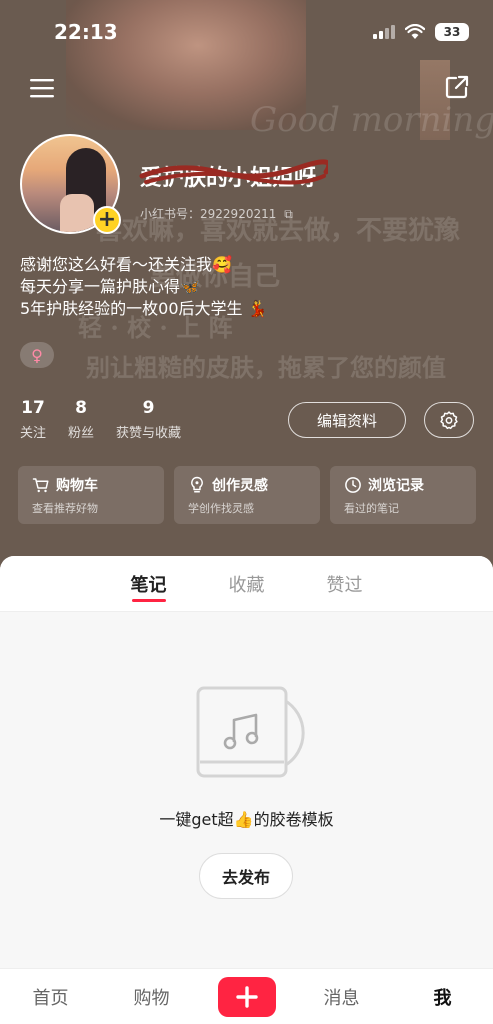  What do you see at coordinates (371, 508) in the screenshot?
I see `quick-card-subtitle: 看过的笔记` at bounding box center [371, 508].